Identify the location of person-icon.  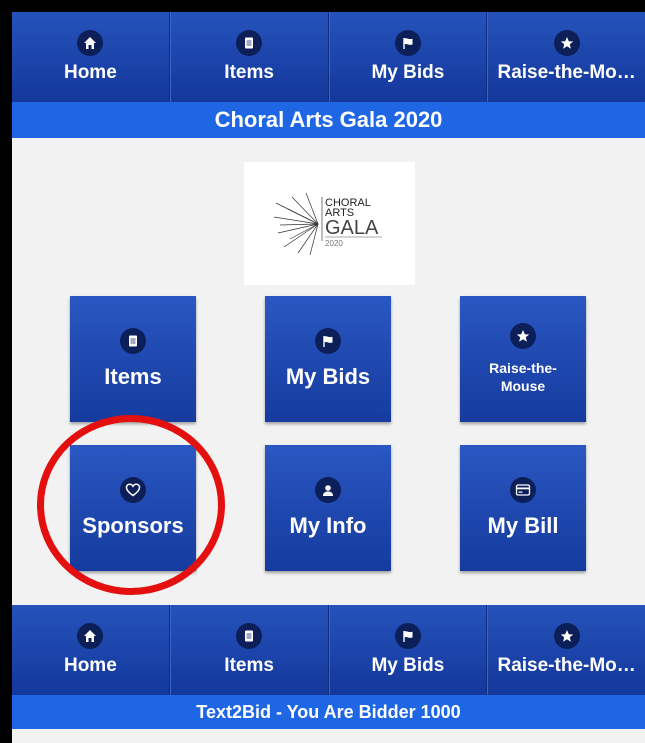
(328, 490).